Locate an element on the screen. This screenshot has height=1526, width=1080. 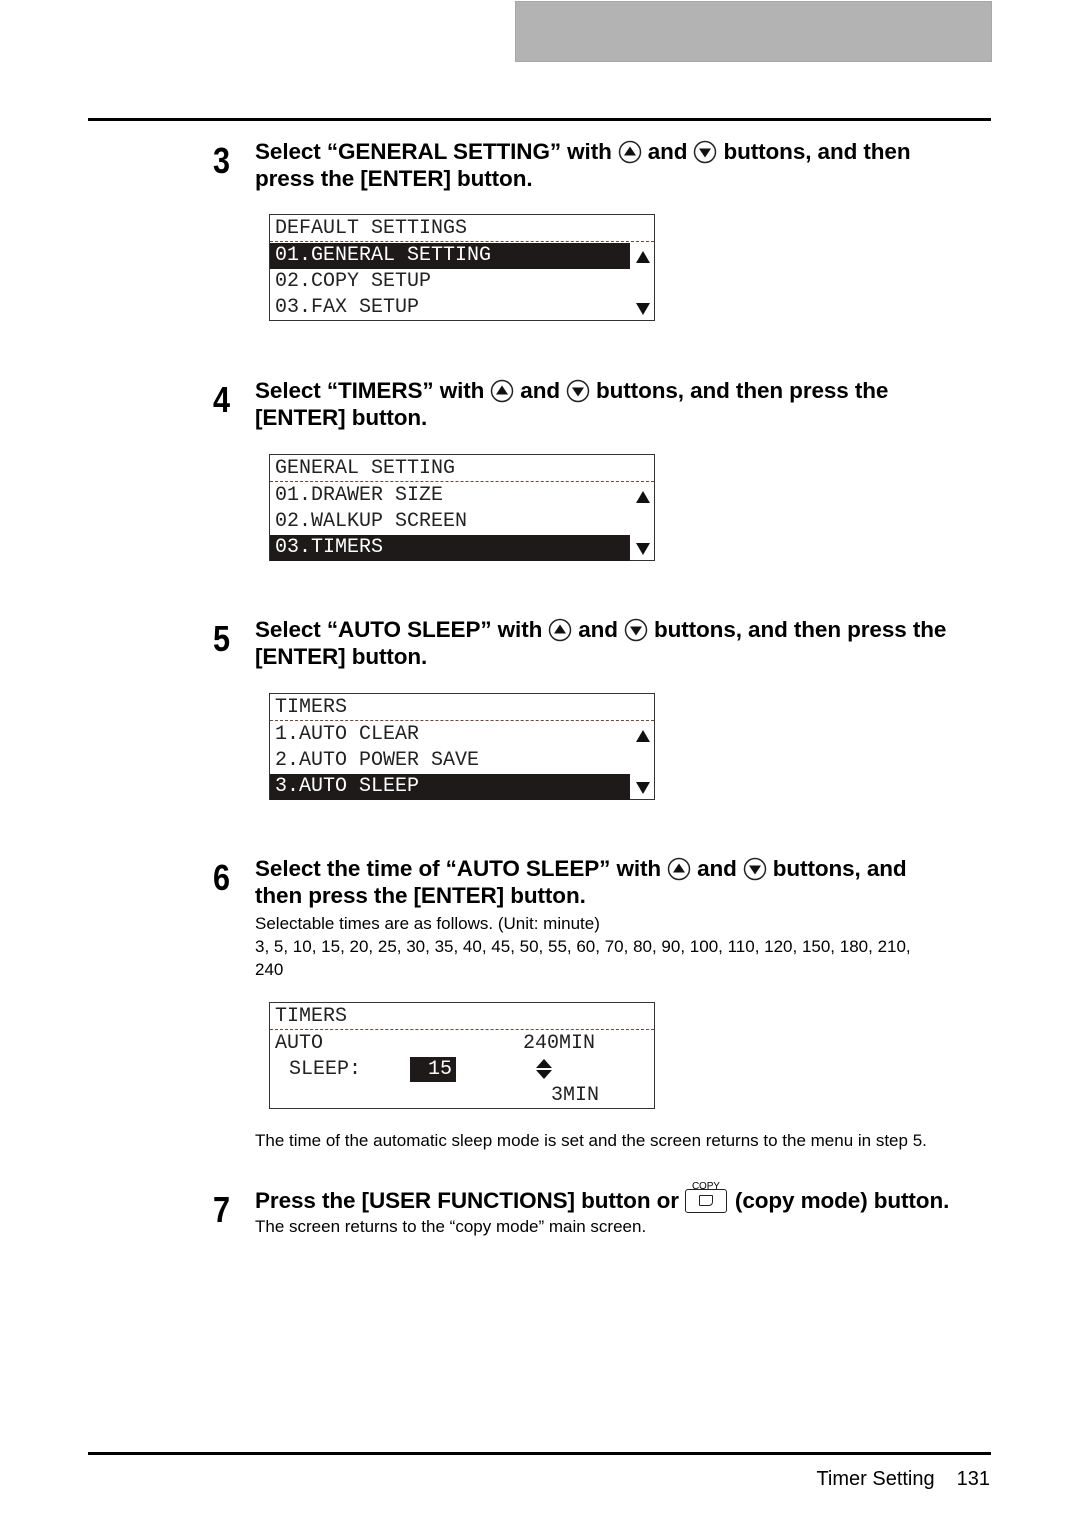
lcd-menu-item: 03.FAX SETUP is located at coordinates (462, 308).